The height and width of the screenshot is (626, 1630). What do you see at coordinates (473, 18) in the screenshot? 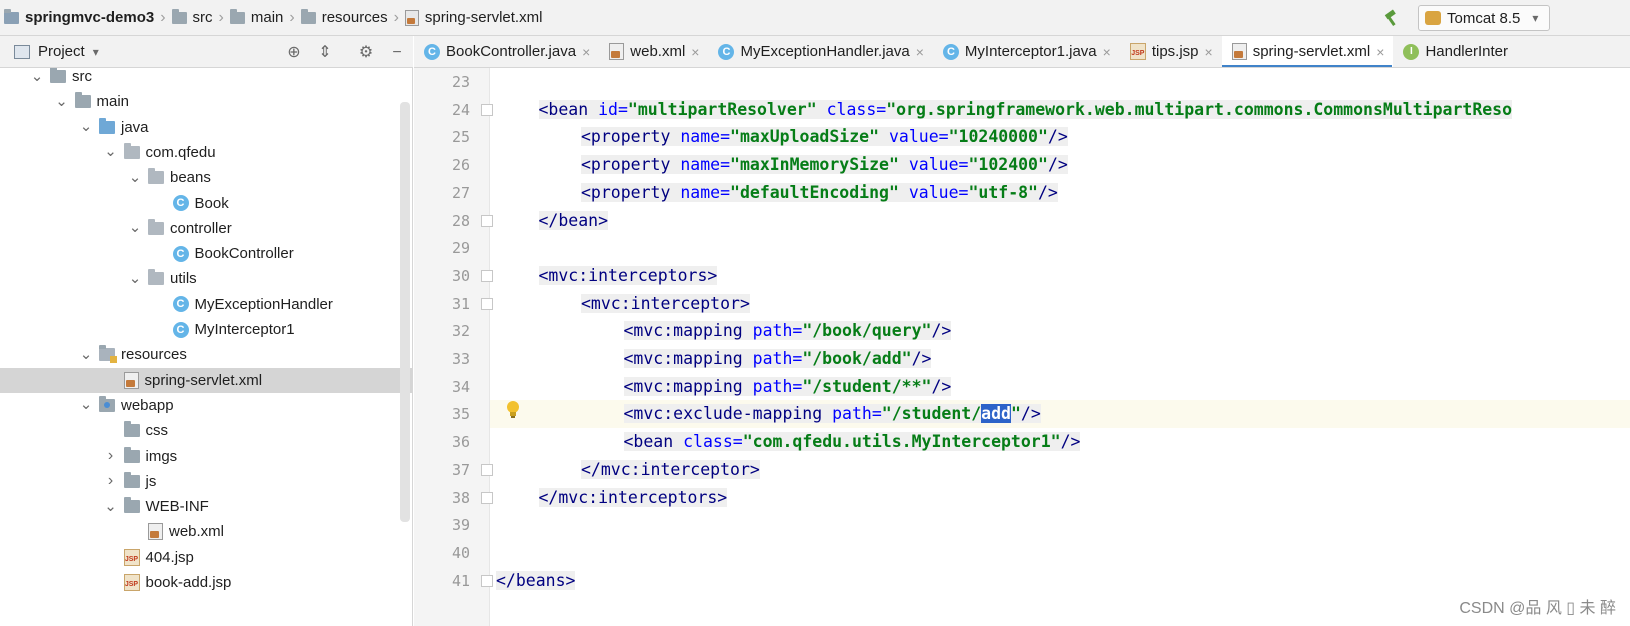
I see `breadcrumb-file: spring-servlet.xml` at bounding box center [473, 18].